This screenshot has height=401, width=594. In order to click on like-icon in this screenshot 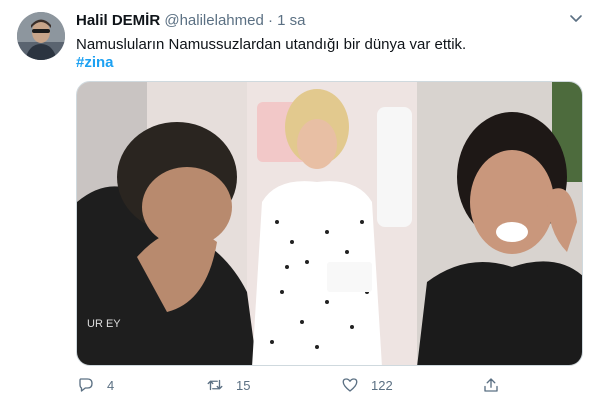, I will do `click(350, 385)`.